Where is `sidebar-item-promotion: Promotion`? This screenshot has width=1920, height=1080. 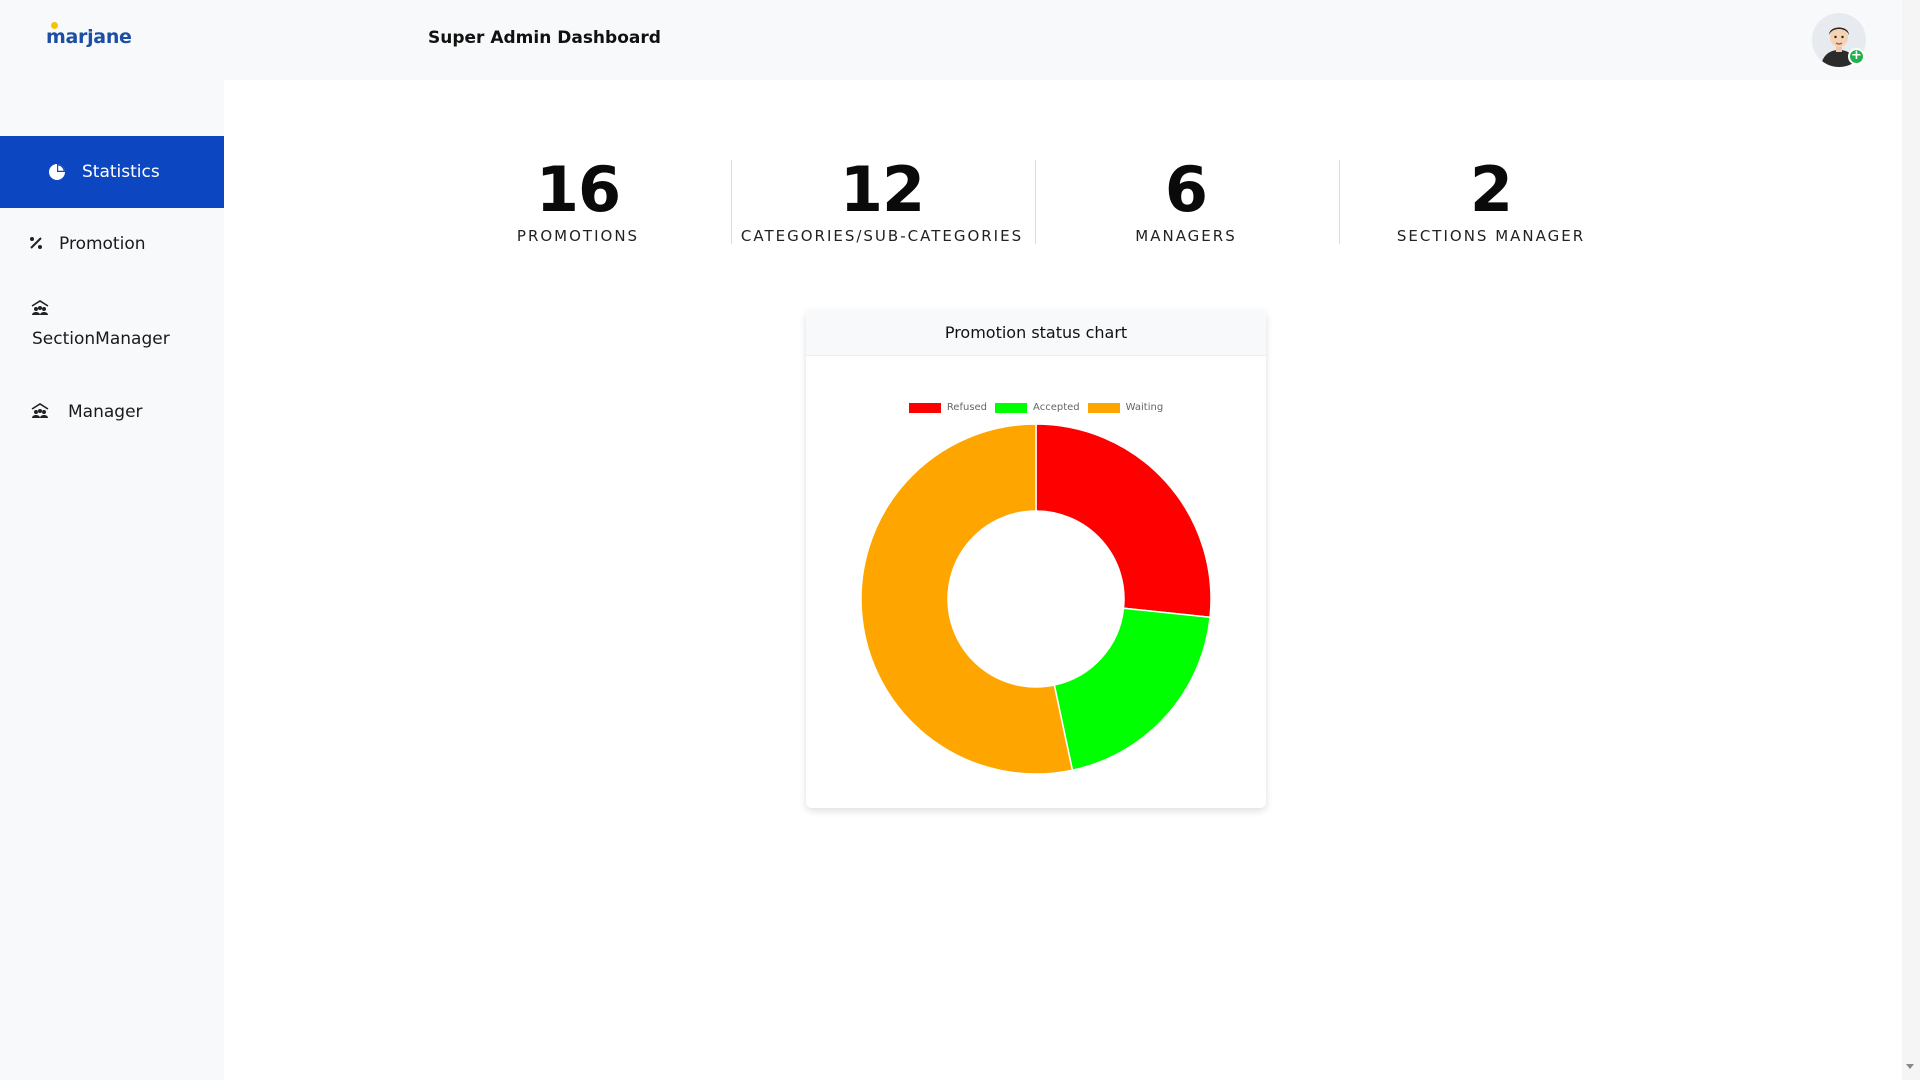
sidebar-item-promotion: Promotion is located at coordinates (112, 250).